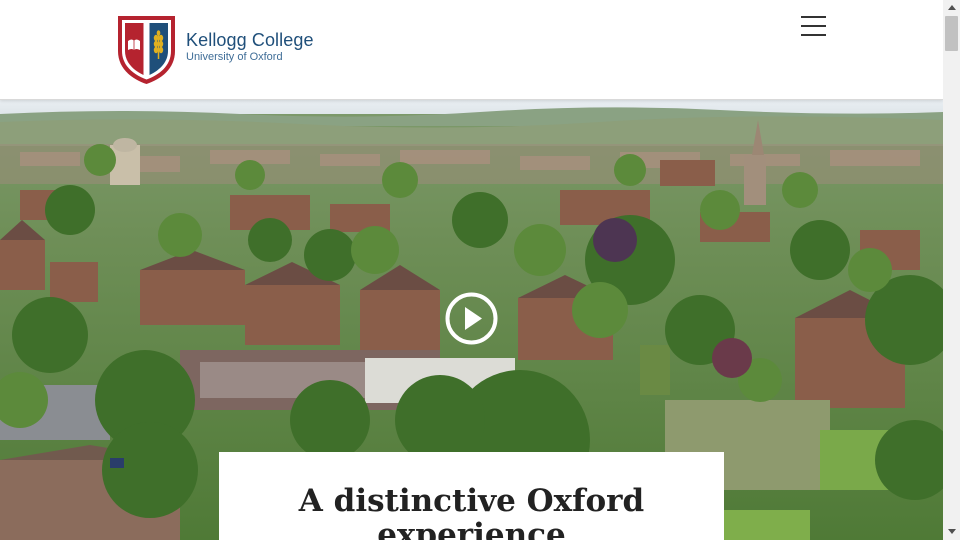 The height and width of the screenshot is (540, 960). What do you see at coordinates (234, 56) in the screenshot?
I see `university-name: University of Oxford` at bounding box center [234, 56].